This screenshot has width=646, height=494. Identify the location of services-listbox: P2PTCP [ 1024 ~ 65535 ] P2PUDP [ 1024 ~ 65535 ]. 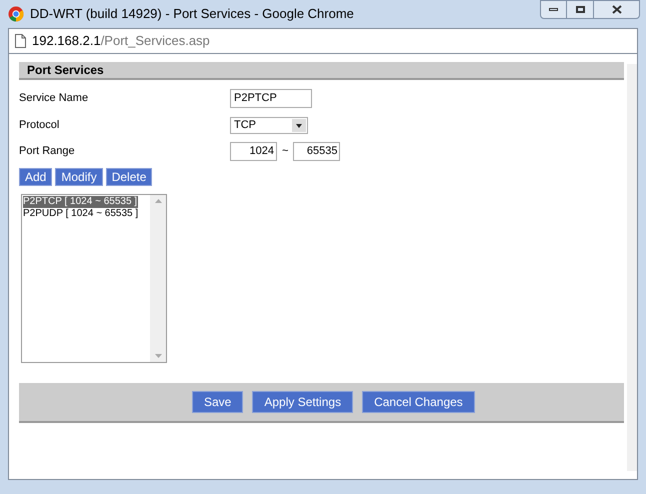
(94, 278).